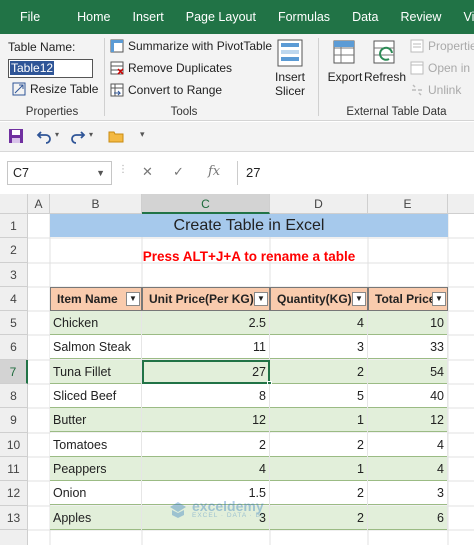  Describe the element at coordinates (96, 204) in the screenshot. I see `column-header-b: B` at that location.